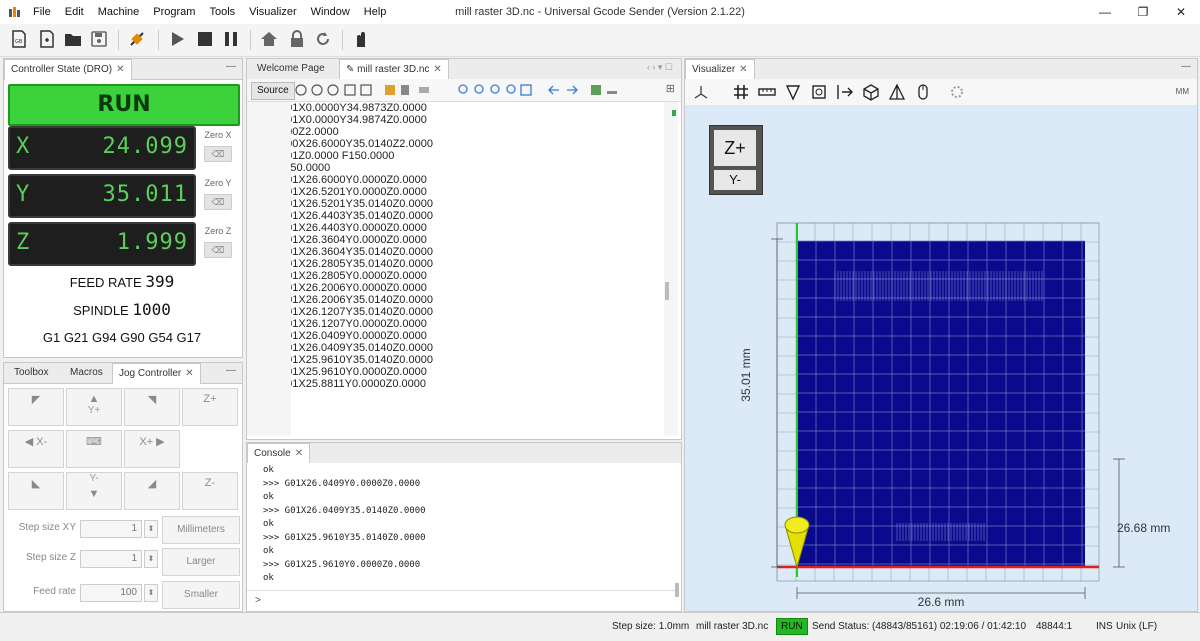  What do you see at coordinates (456, 132) in the screenshot?
I see `code-line: 48827G00Z2.0000` at bounding box center [456, 132].